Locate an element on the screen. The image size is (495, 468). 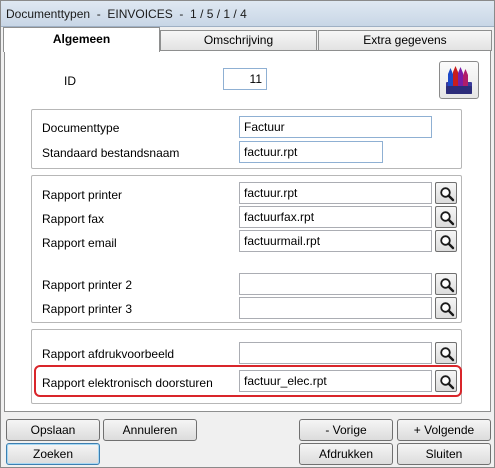
documenttype-field: Factuur is located at coordinates (335, 127).